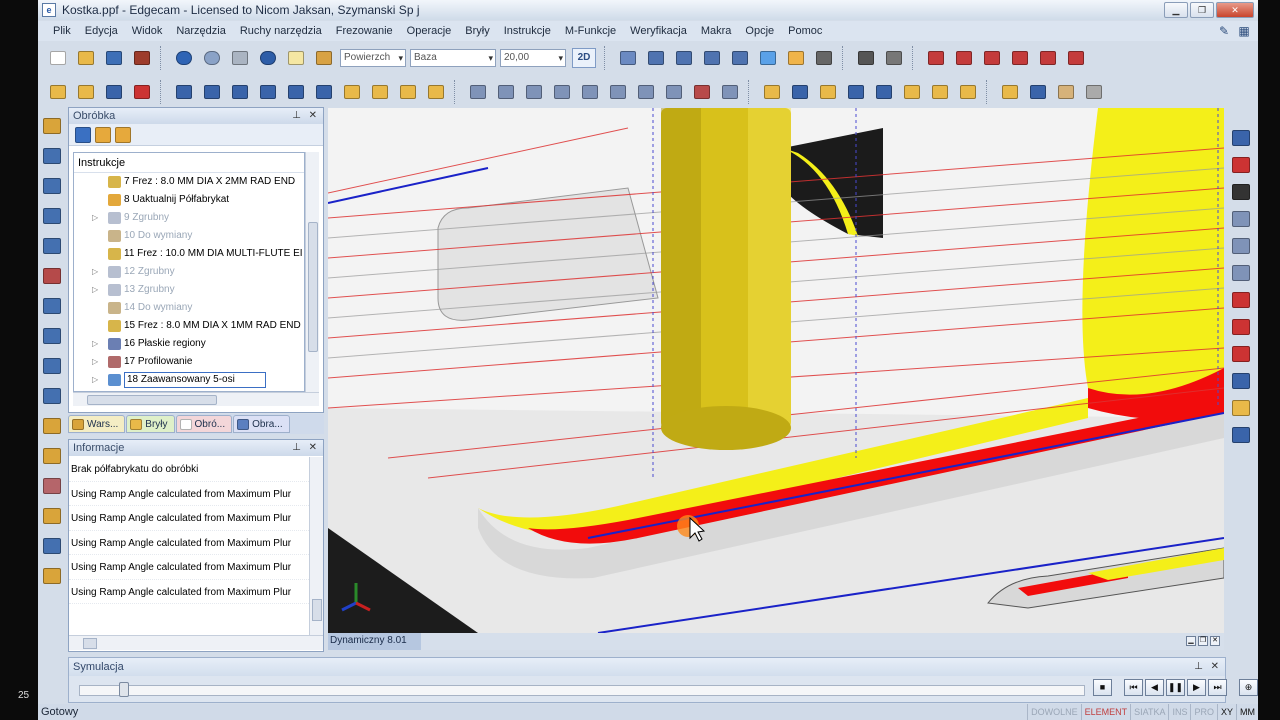 This screenshot has width=1280, height=720. I want to click on step-back-button: ◀, so click(1154, 687).